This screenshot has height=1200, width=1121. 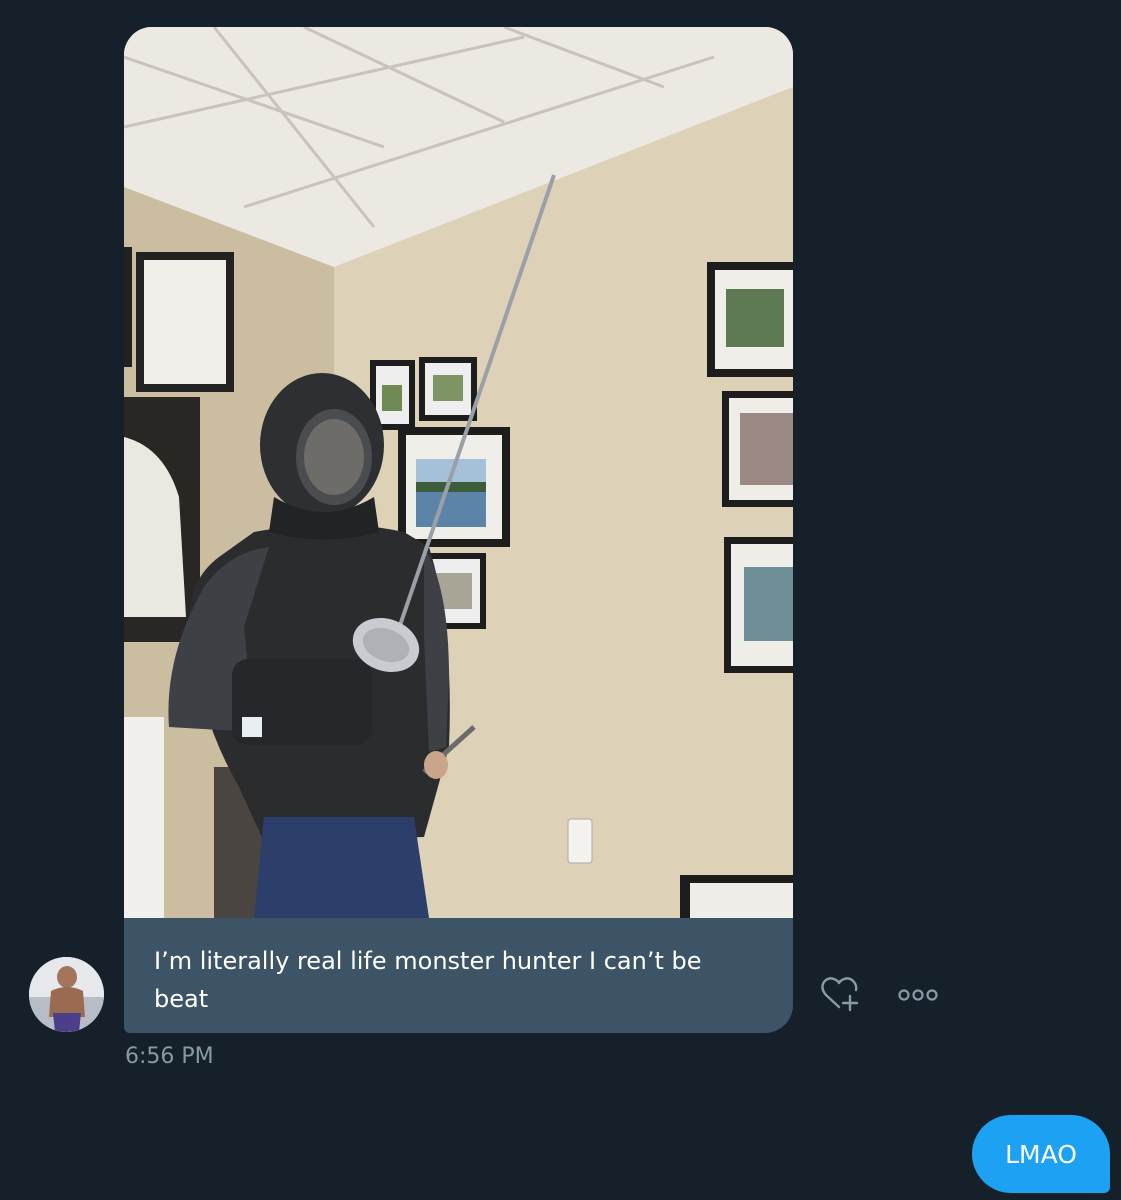 I want to click on heart-plus-icon, so click(x=840, y=996).